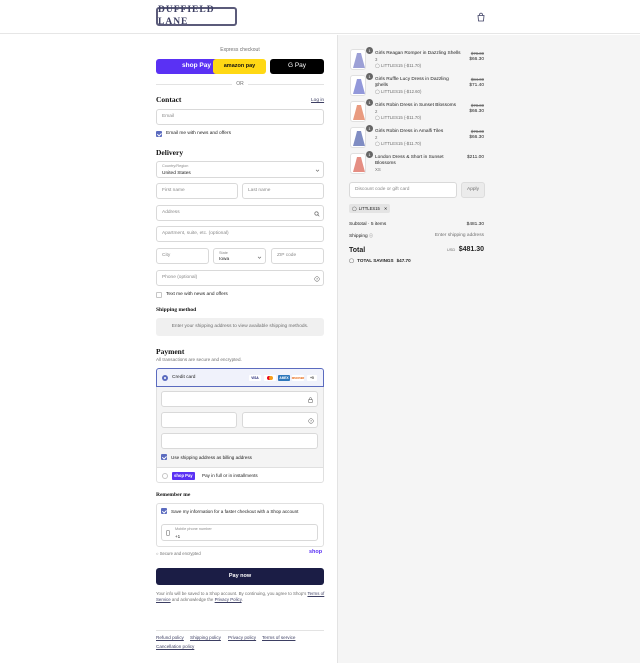  I want to click on privacy-policy-footer-link: Privacy policy, so click(242, 638).